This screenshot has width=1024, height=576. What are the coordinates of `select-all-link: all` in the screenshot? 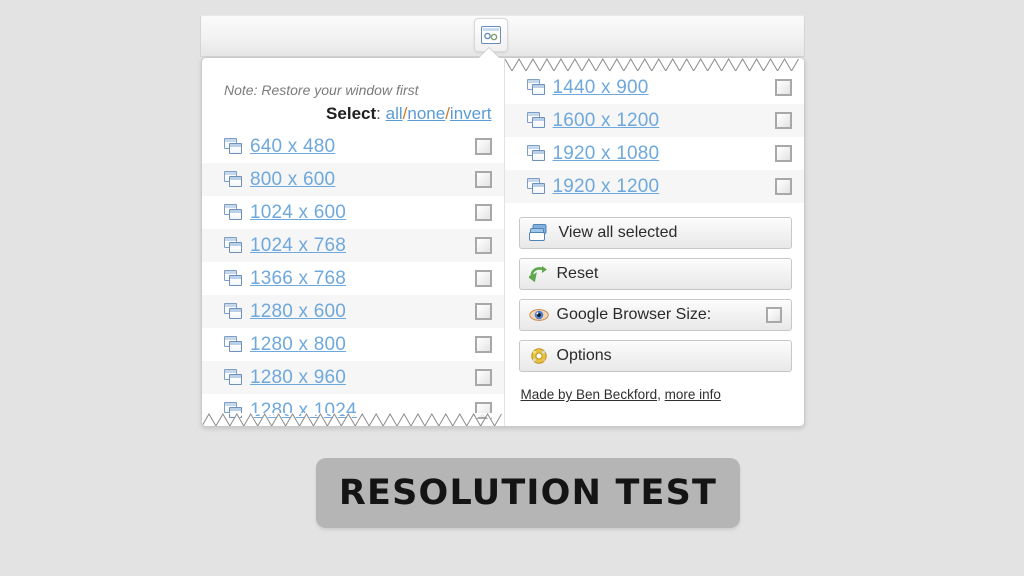 It's located at (394, 113).